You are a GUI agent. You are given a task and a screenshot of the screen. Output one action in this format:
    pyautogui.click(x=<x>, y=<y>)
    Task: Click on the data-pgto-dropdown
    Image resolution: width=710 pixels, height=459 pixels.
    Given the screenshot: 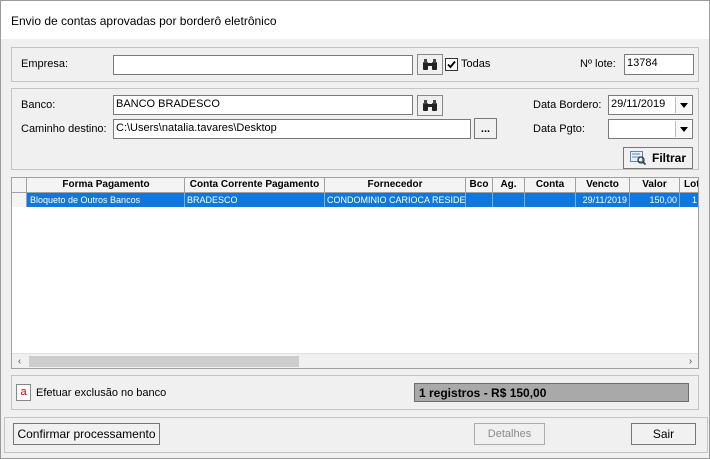 What is the action you would take?
    pyautogui.click(x=650, y=129)
    